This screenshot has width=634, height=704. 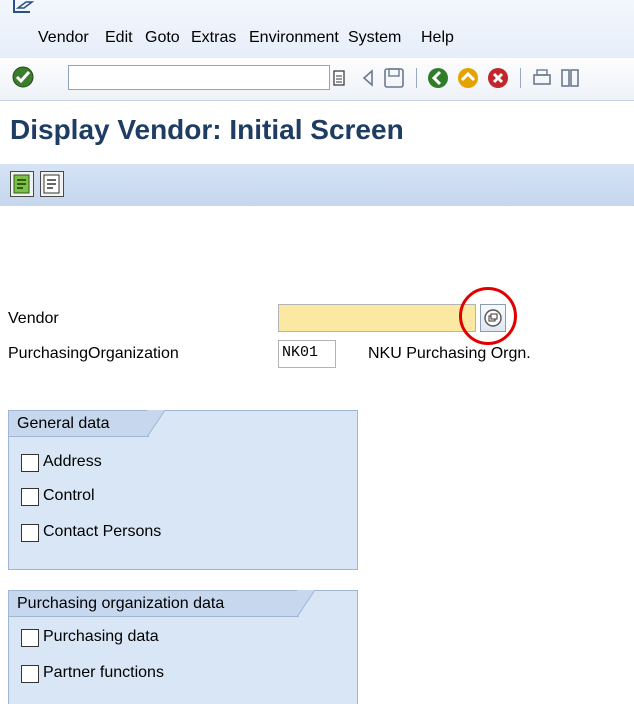 What do you see at coordinates (468, 78) in the screenshot?
I see `exit-icon` at bounding box center [468, 78].